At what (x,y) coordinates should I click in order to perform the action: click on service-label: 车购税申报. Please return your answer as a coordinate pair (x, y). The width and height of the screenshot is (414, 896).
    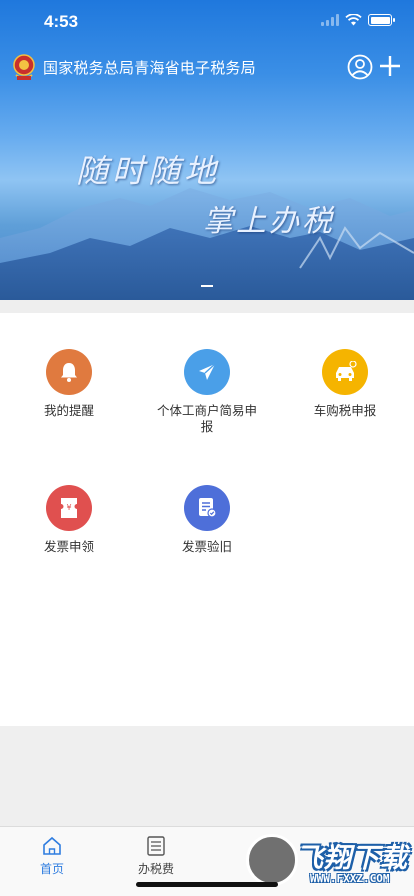
    Looking at the image, I should click on (345, 410).